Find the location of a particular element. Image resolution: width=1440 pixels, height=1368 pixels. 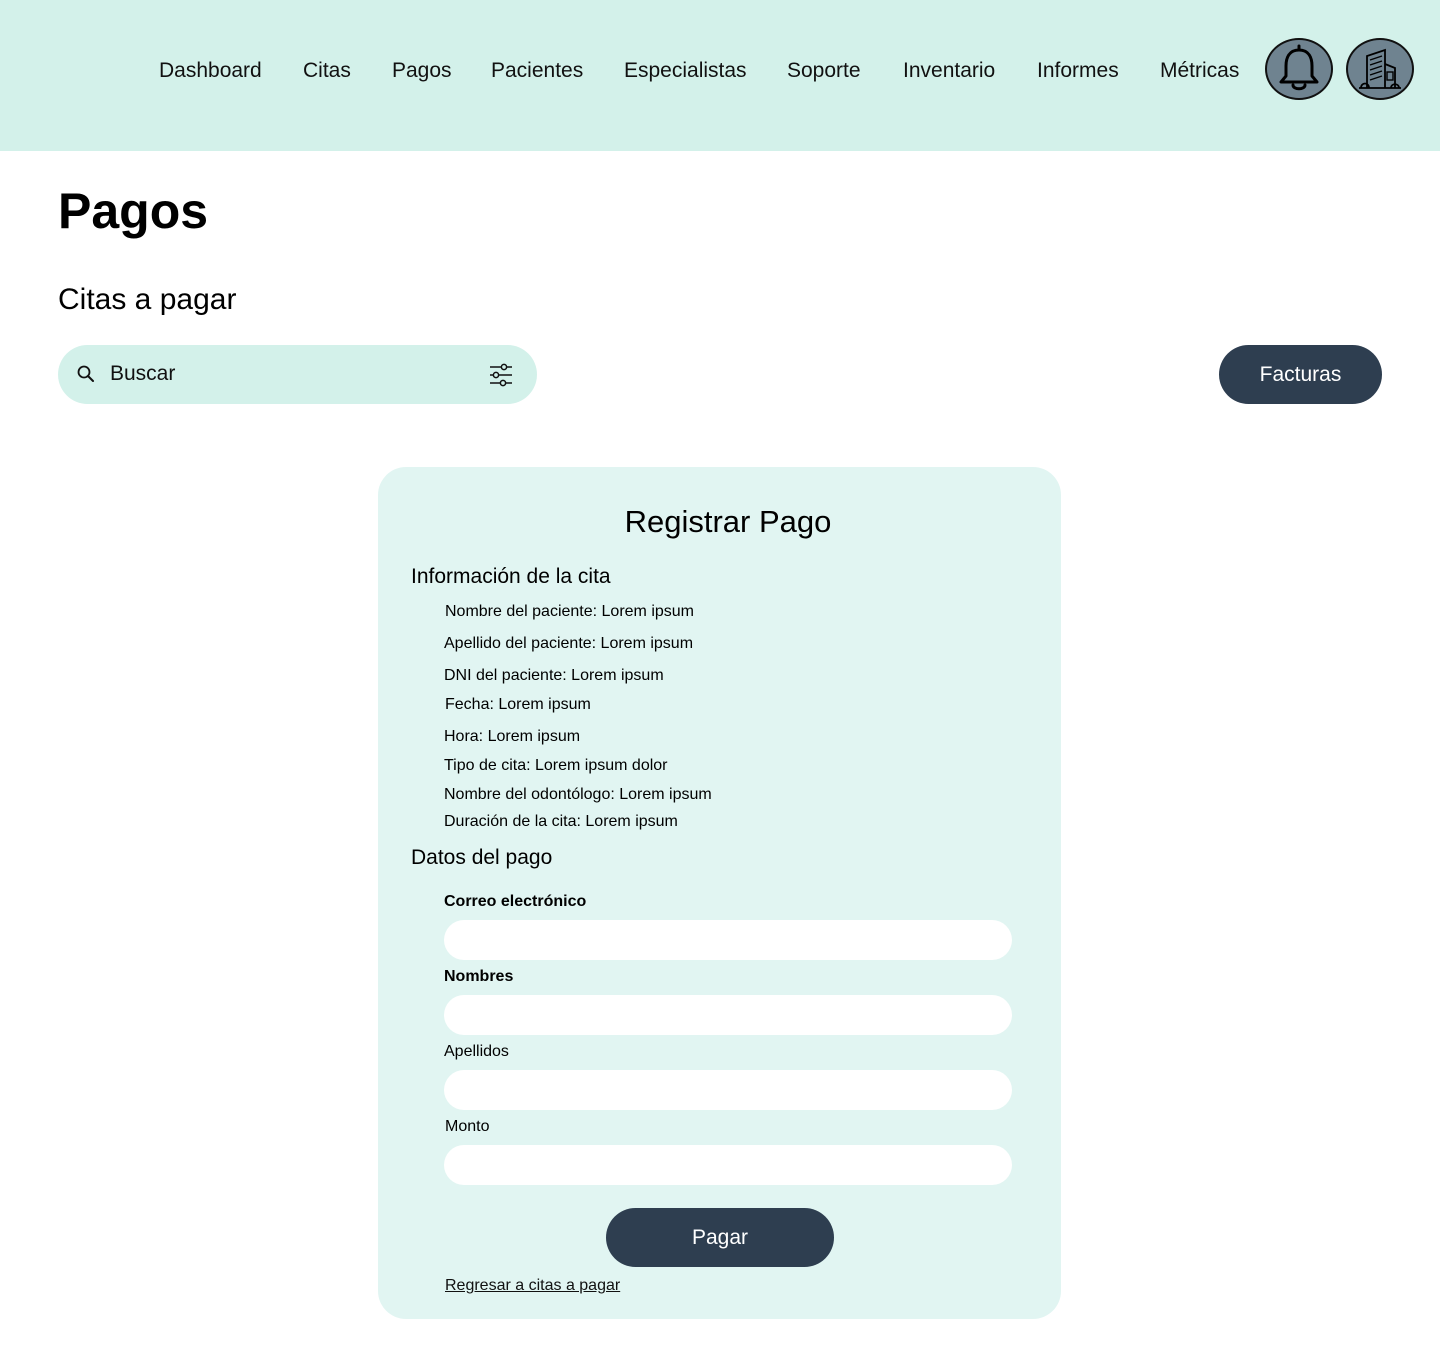

back-to-pending-link: Regresar a citas a pagar is located at coordinates (532, 1286).